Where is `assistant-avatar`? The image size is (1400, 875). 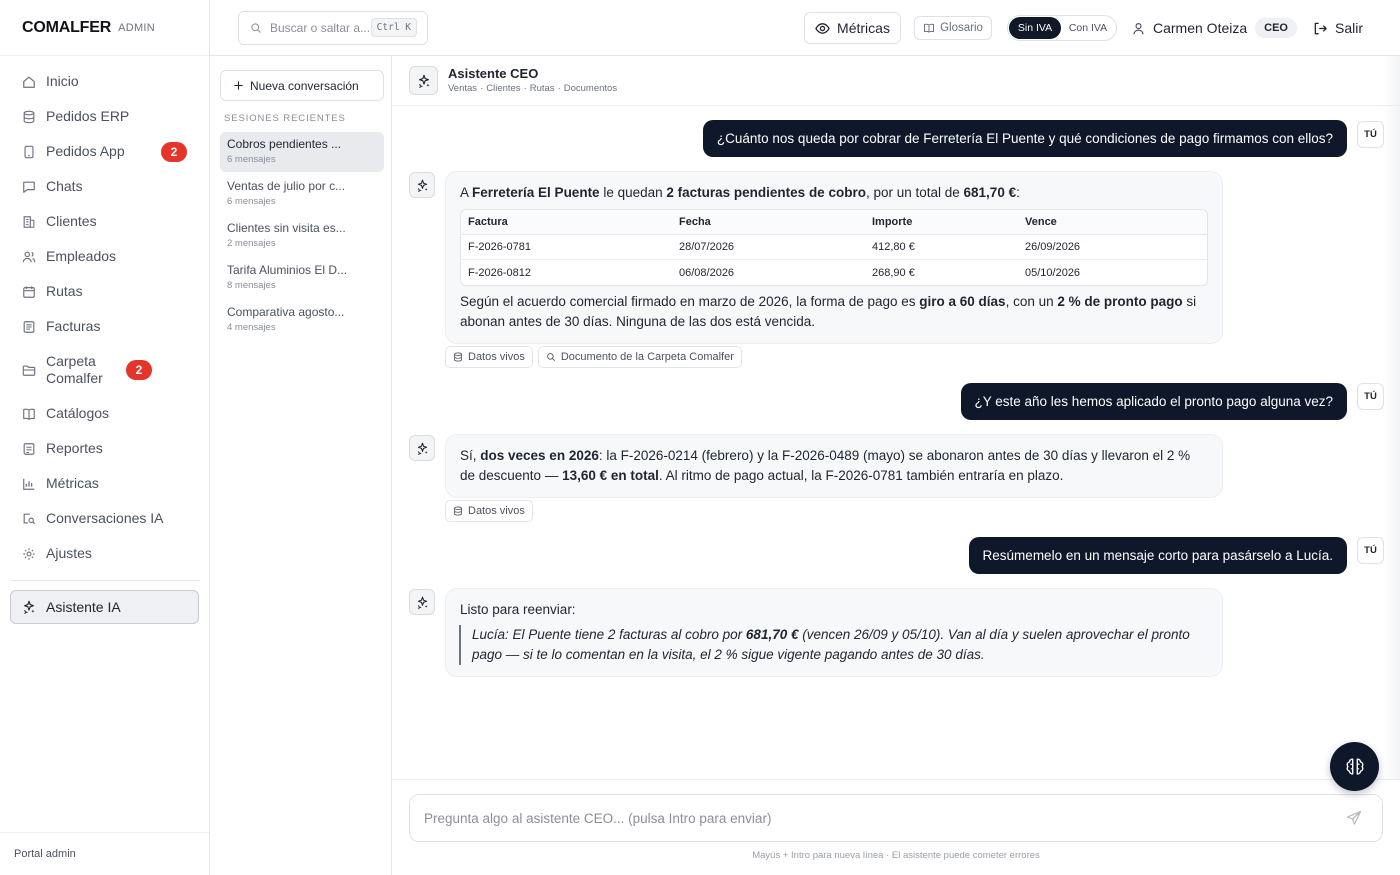
assistant-avatar is located at coordinates (423, 80).